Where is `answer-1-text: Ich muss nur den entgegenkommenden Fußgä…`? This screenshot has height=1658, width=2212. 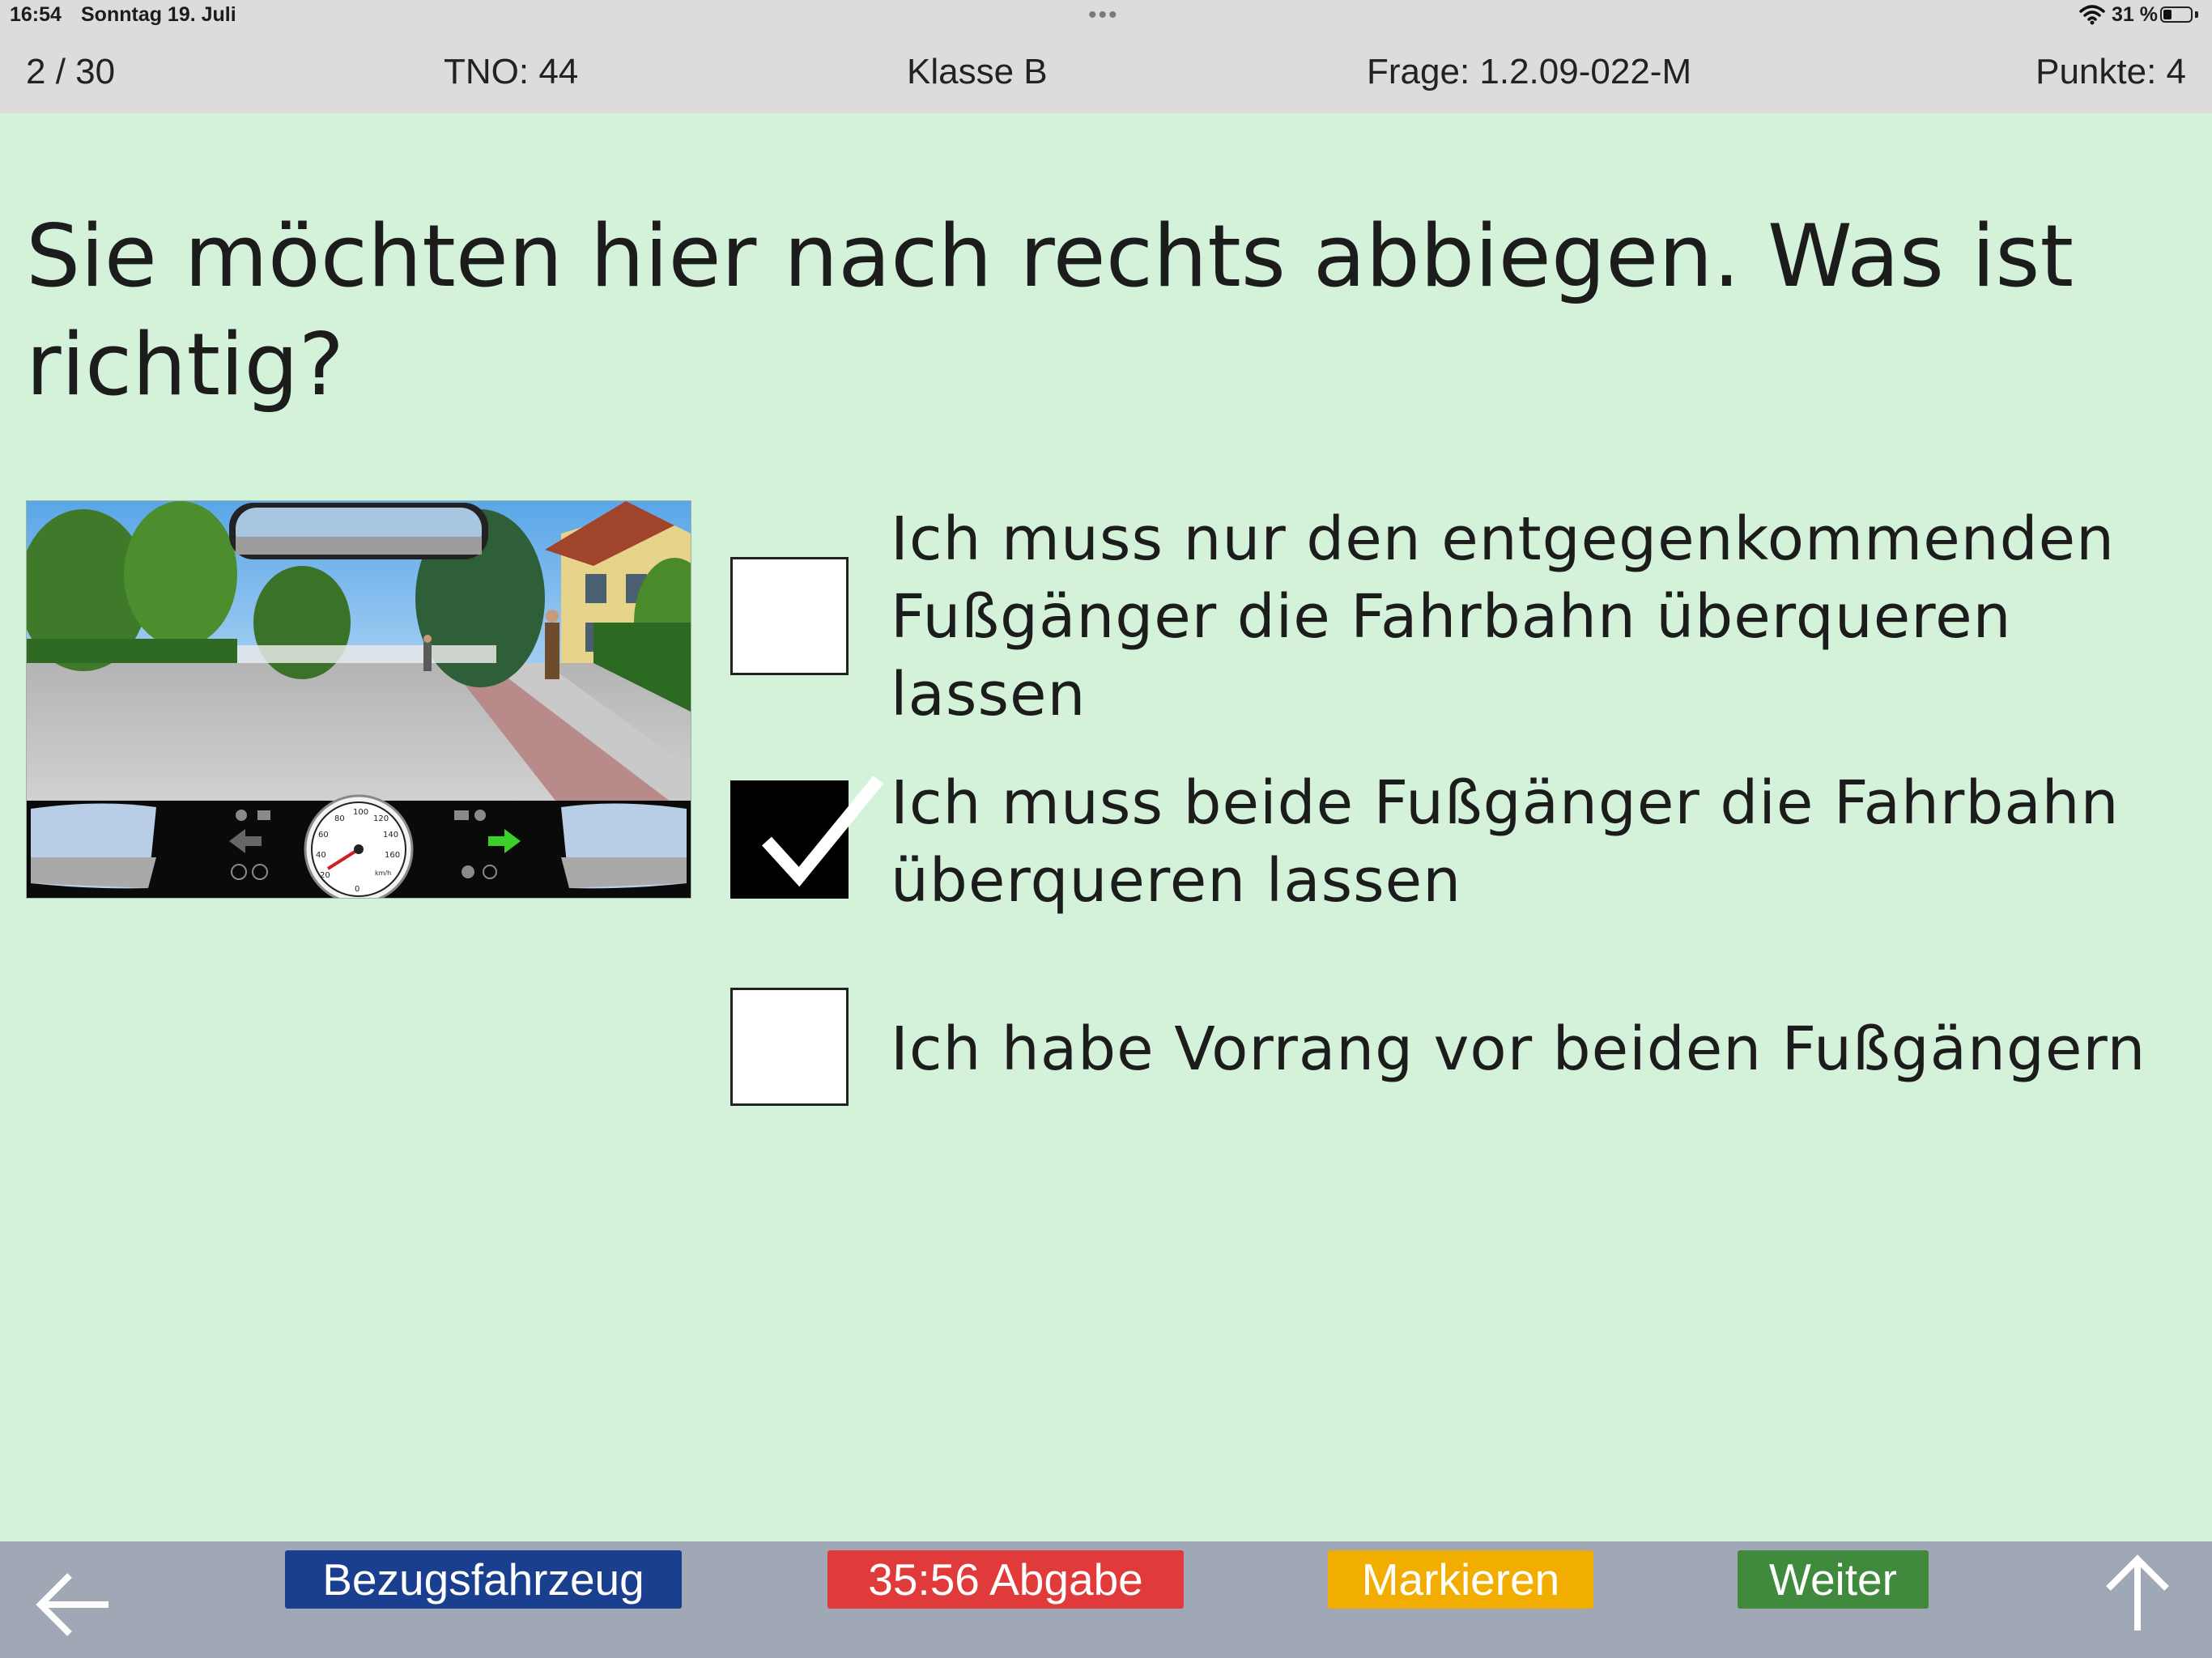
answer-1-text: Ich muss nur den entgegenkommenden Fußgä… is located at coordinates (1539, 616).